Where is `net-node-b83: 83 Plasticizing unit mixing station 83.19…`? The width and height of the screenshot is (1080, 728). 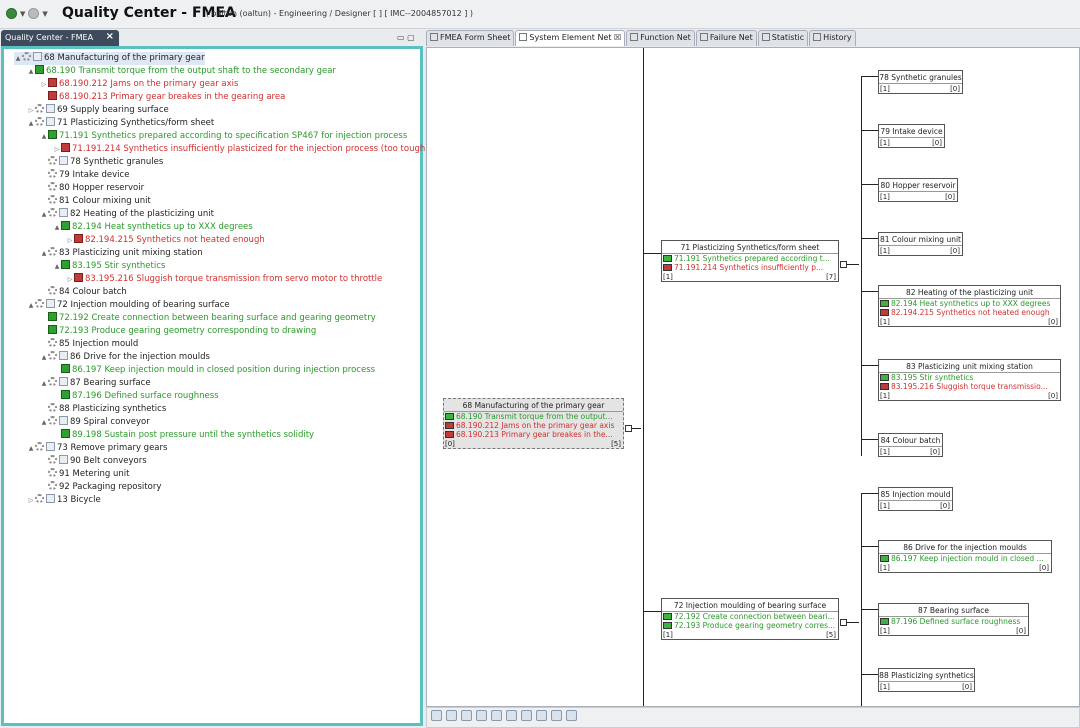 net-node-b83: 83 Plasticizing unit mixing station 83.19… is located at coordinates (969, 380).